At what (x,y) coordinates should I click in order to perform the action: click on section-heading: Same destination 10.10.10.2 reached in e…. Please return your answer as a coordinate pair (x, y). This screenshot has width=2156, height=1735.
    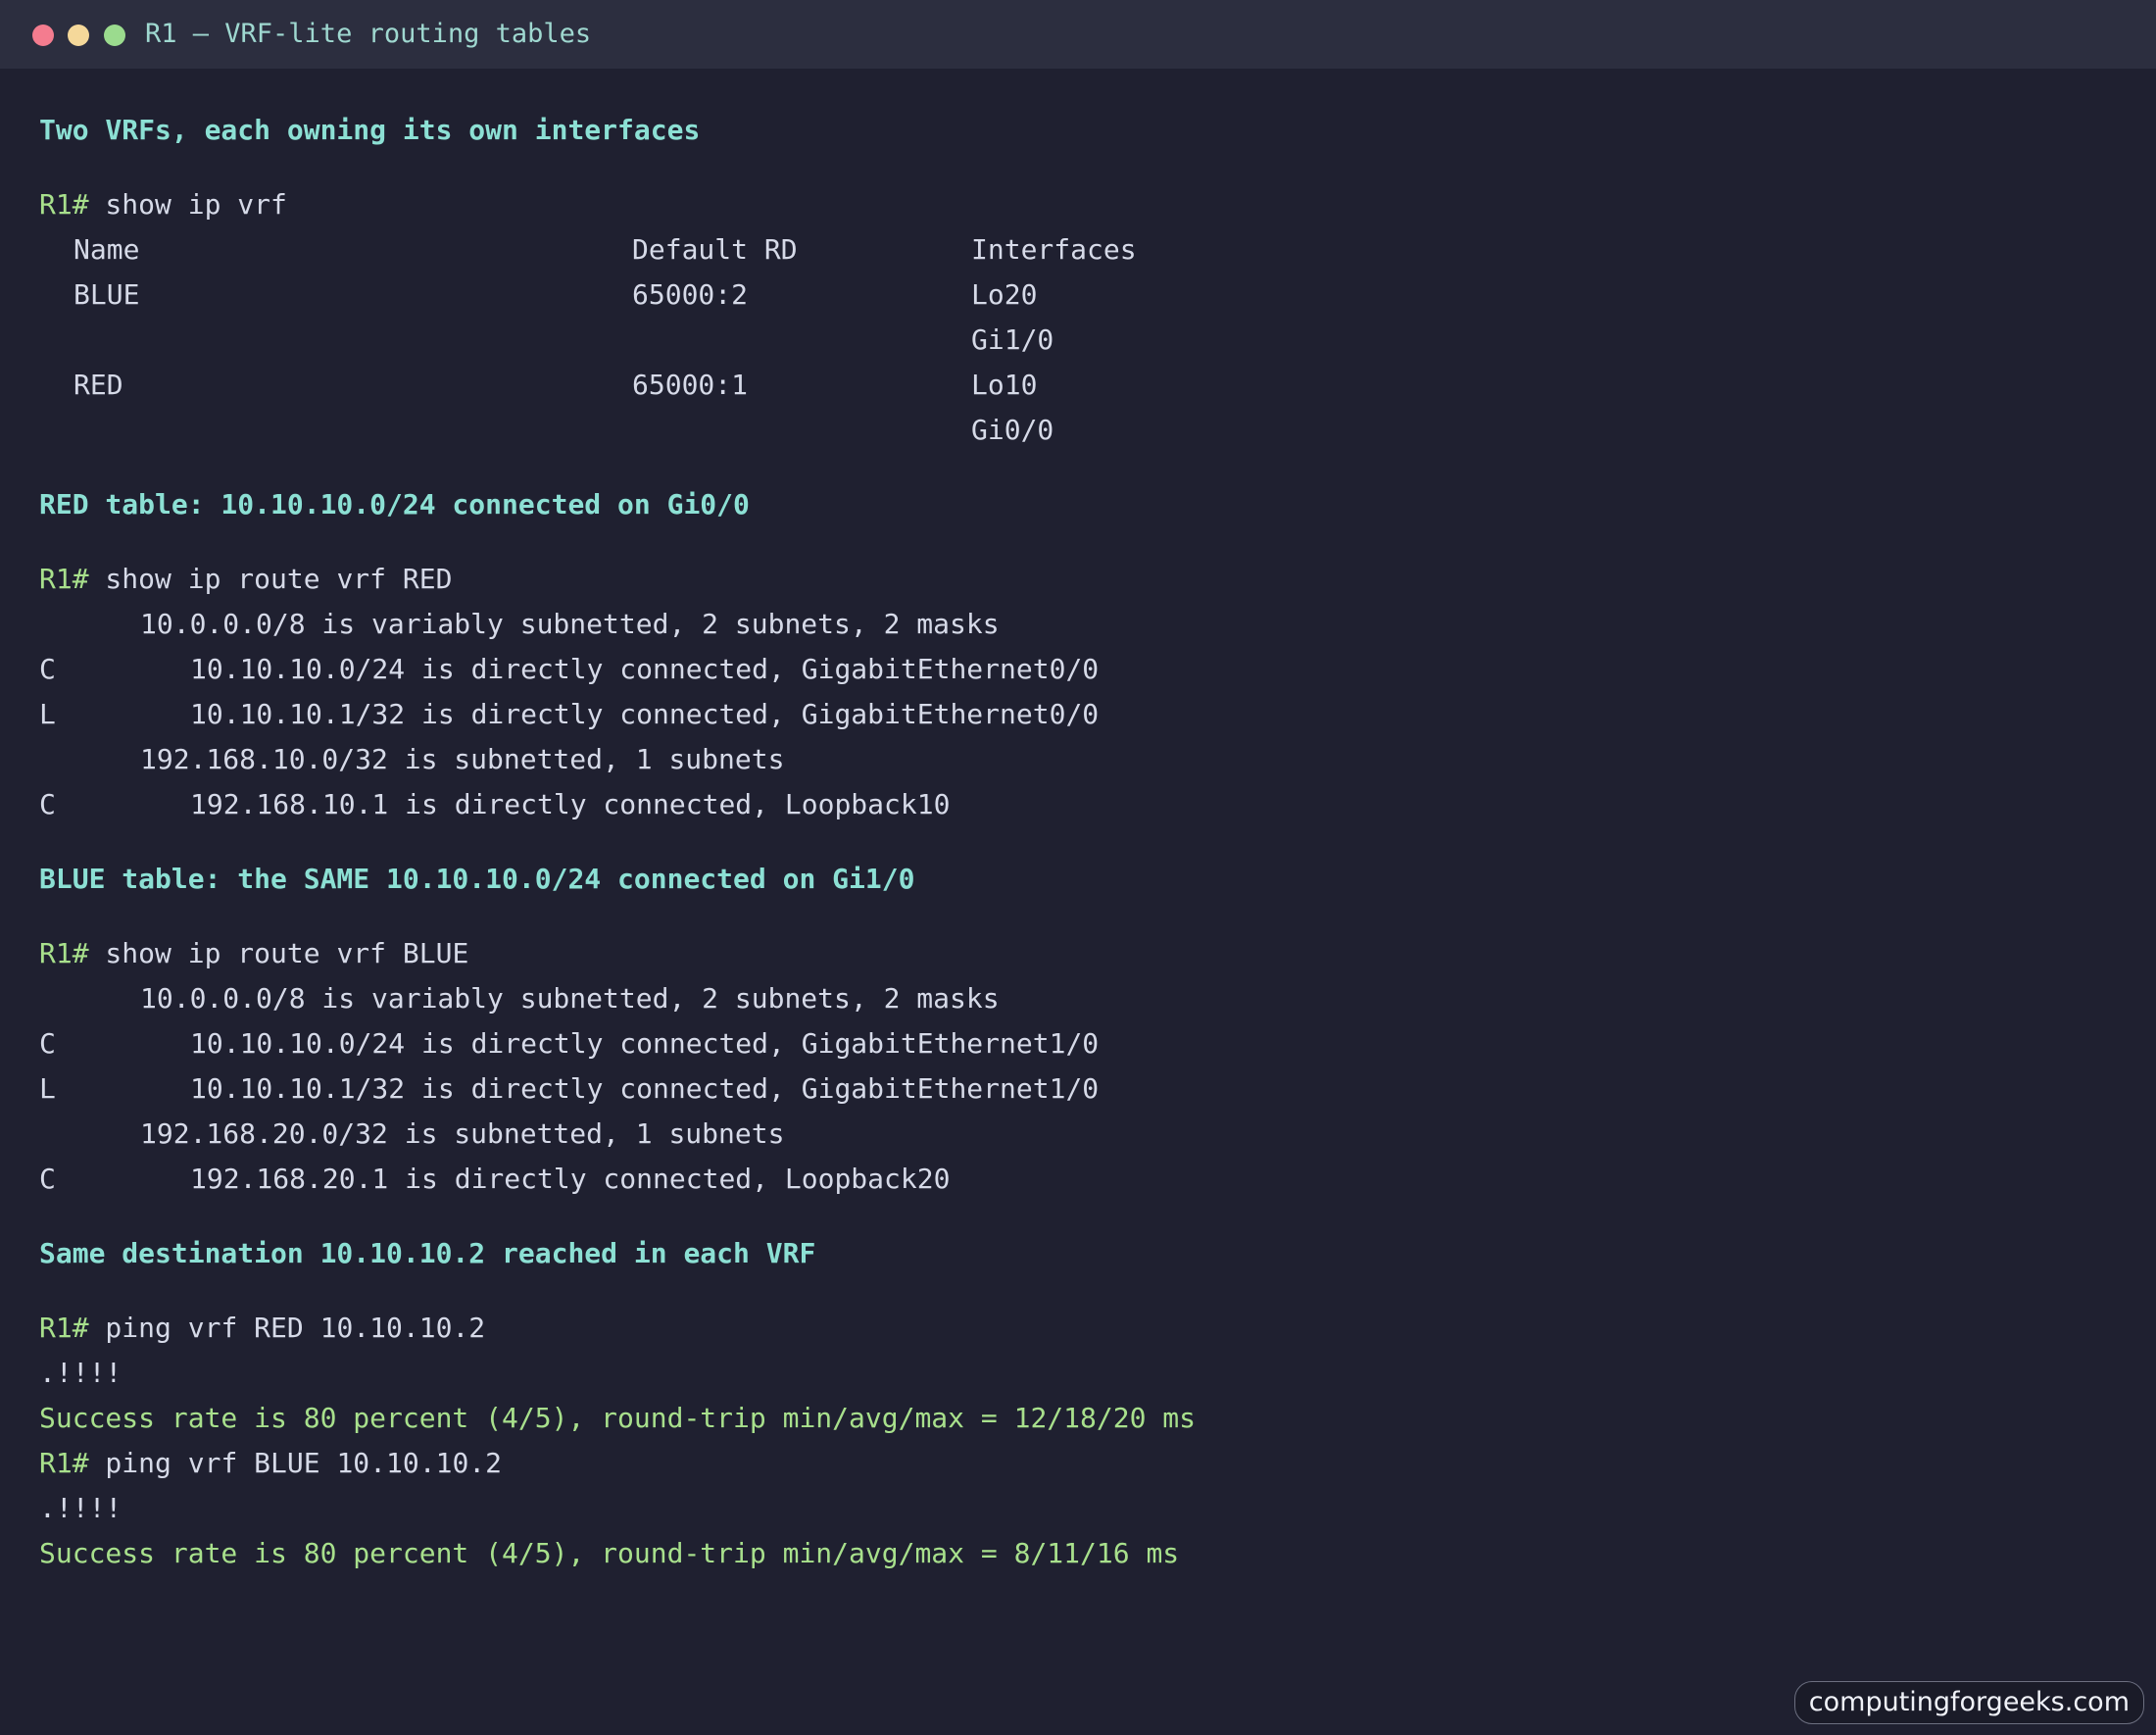
    Looking at the image, I should click on (427, 1253).